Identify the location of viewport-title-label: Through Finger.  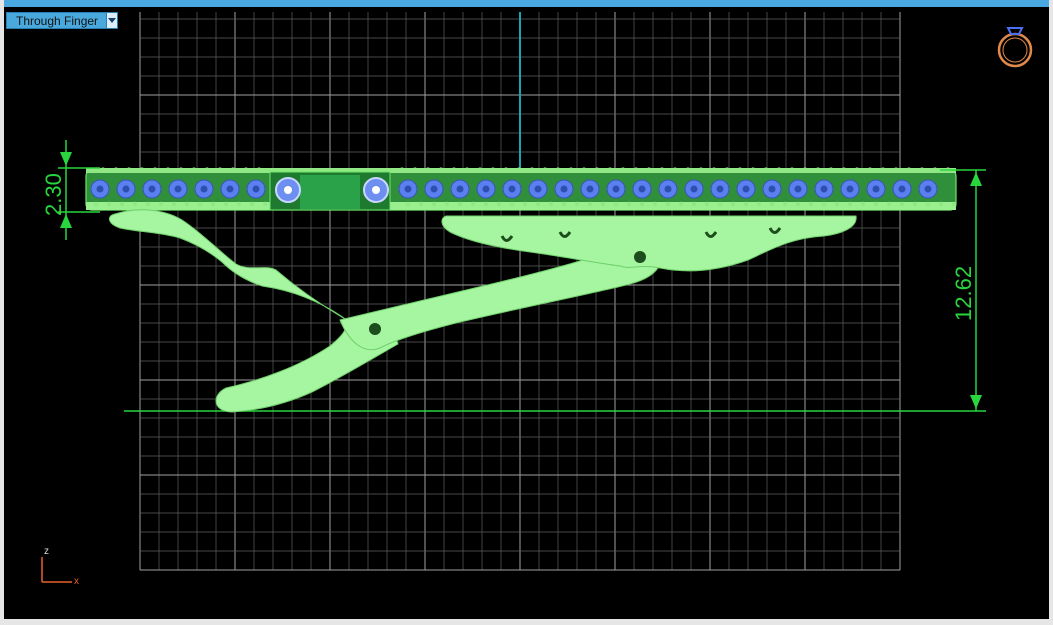
(56, 21).